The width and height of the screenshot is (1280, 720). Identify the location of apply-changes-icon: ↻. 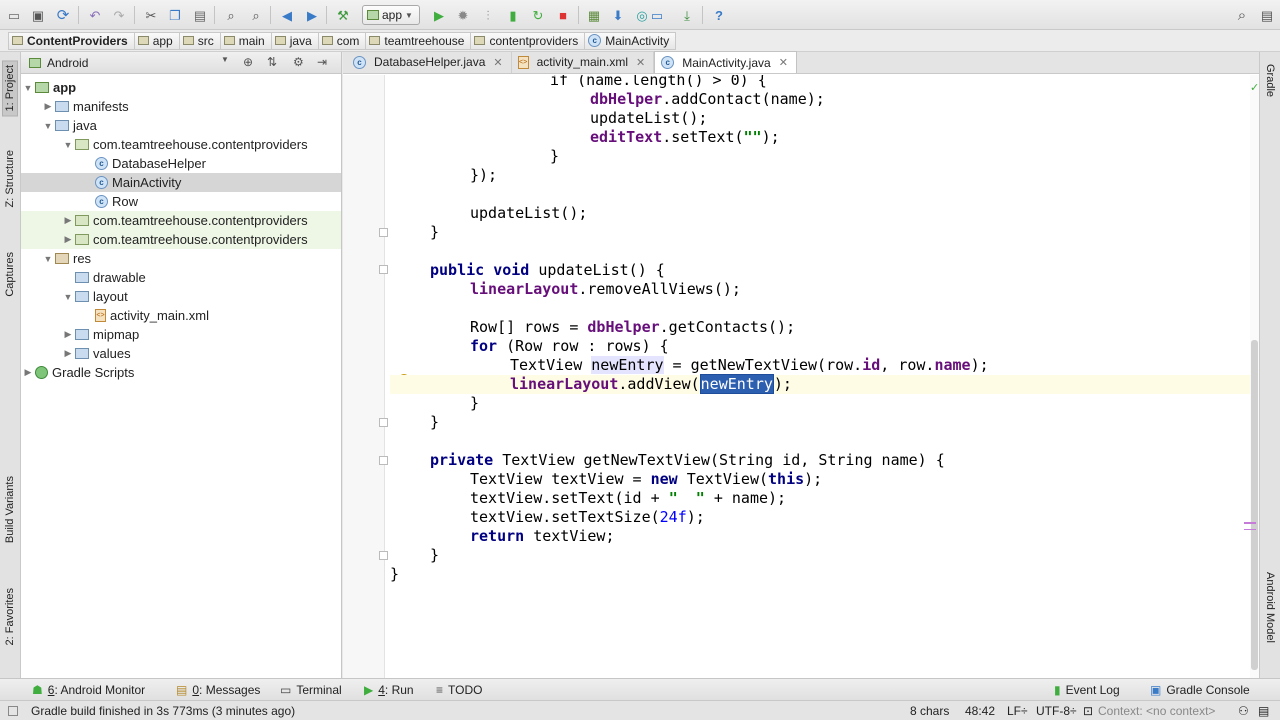
(538, 15).